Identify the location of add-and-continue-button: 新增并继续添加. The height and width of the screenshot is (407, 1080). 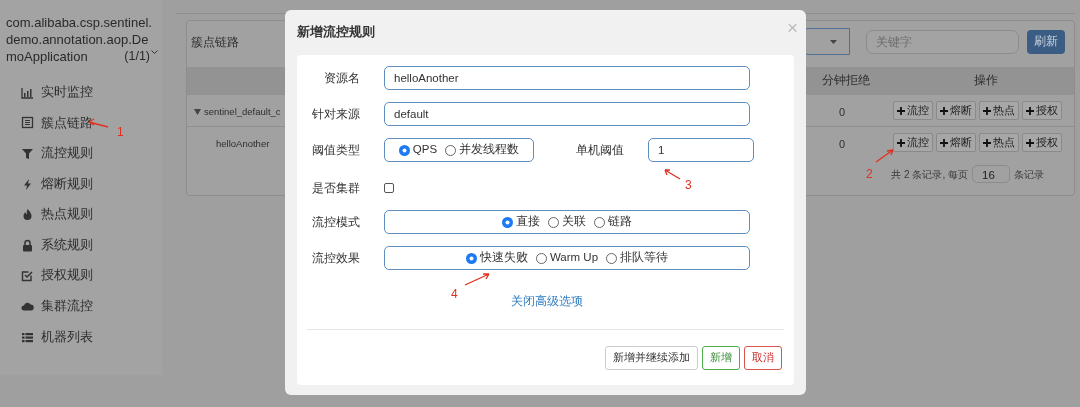
(651, 358).